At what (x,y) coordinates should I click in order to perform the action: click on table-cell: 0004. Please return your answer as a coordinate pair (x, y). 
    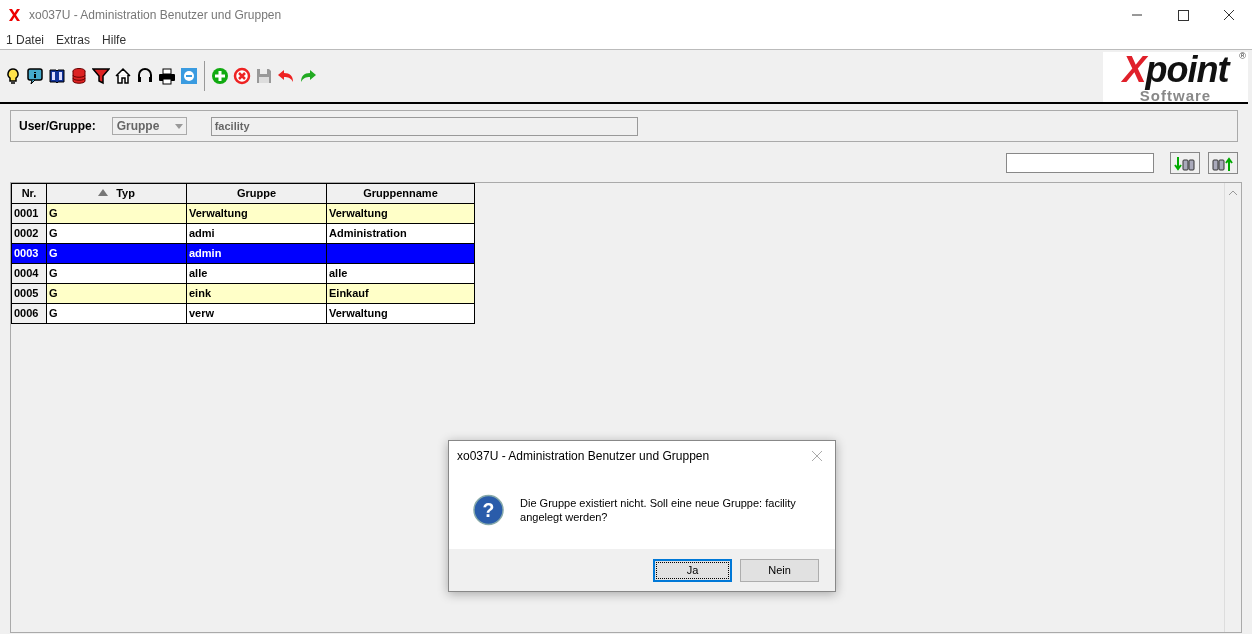
    Looking at the image, I should click on (29, 273).